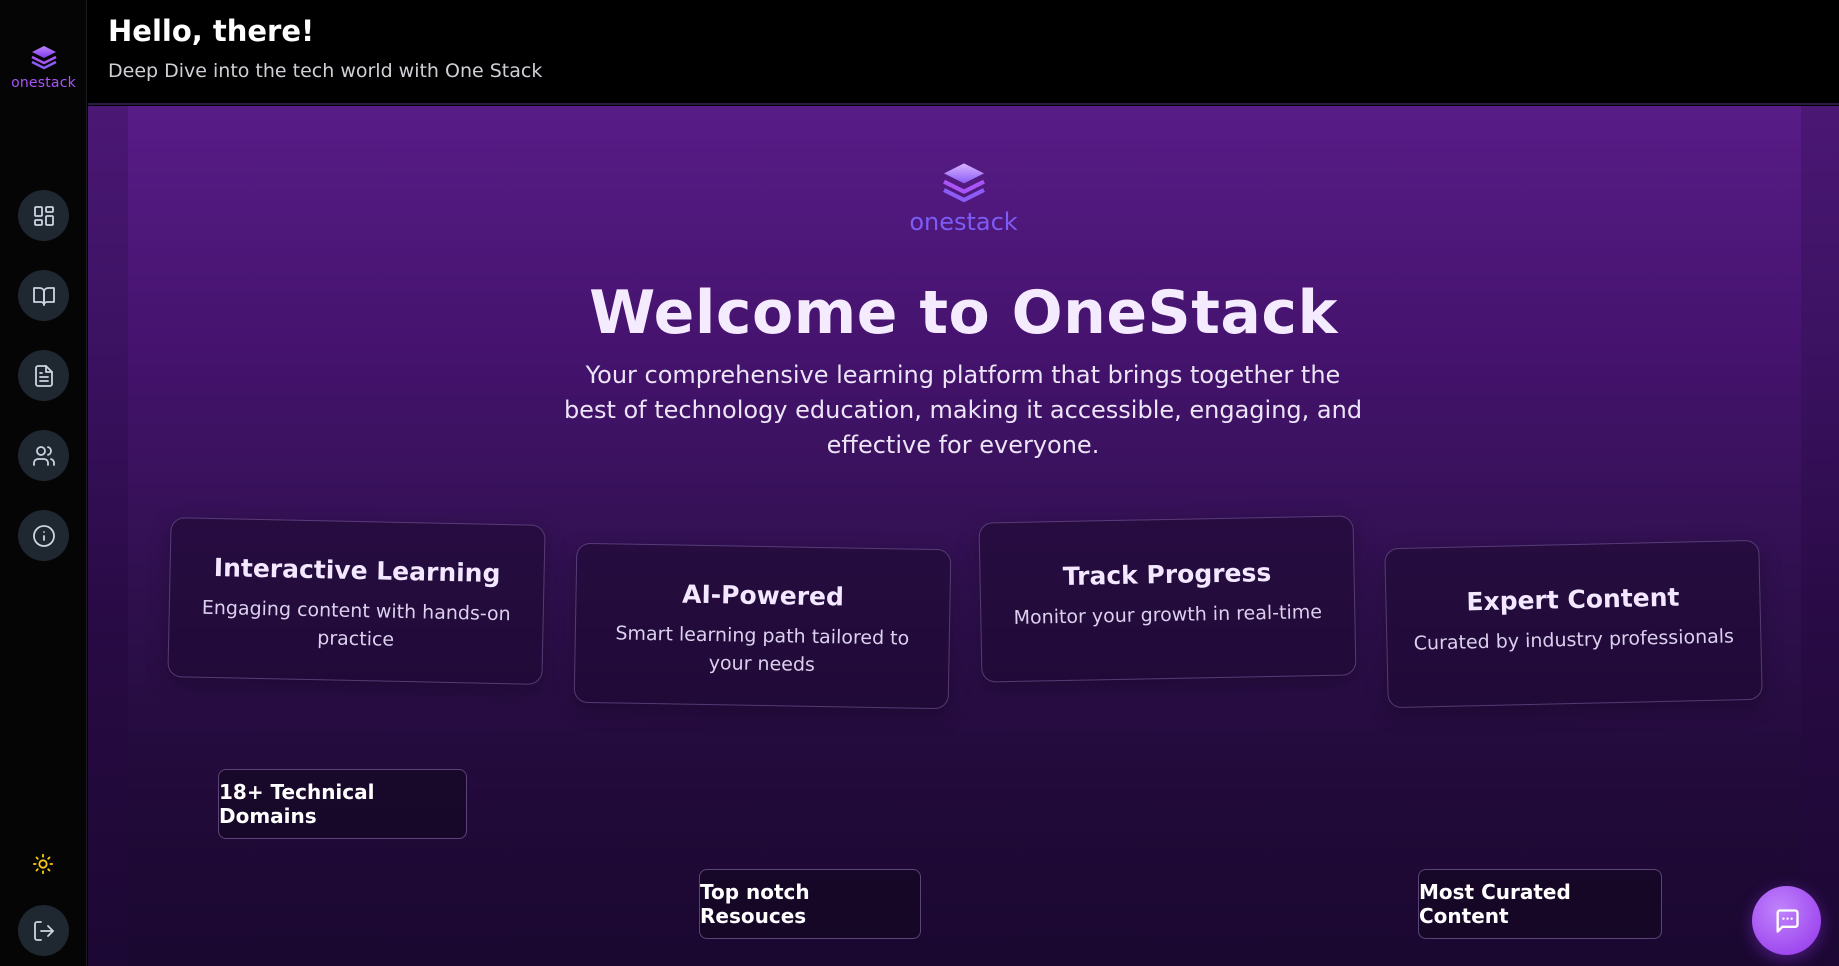 The width and height of the screenshot is (1839, 966). I want to click on feature-card-title: Interactive Learning, so click(357, 571).